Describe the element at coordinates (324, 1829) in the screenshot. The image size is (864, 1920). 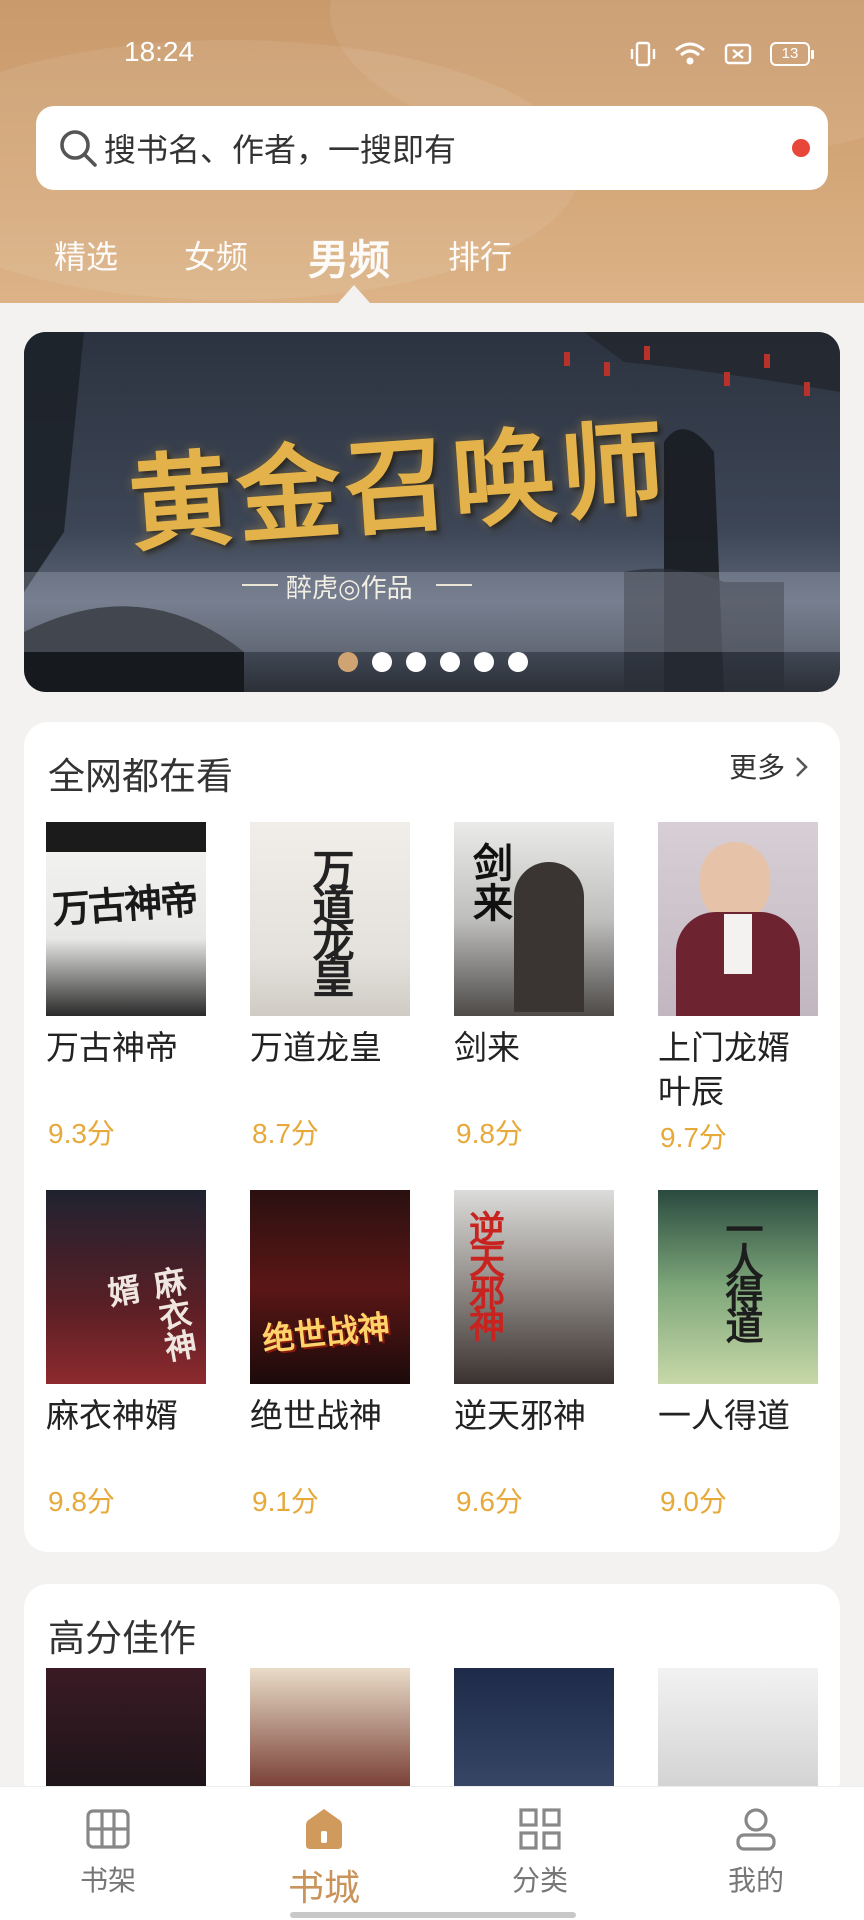
I see `home-icon` at that location.